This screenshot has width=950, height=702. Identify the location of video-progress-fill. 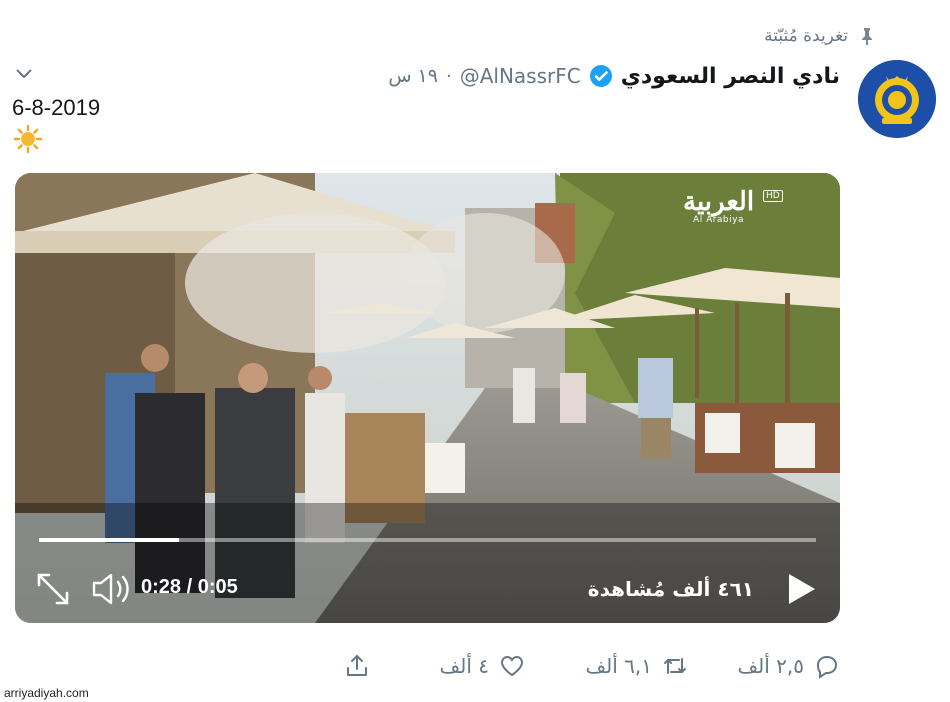
(109, 540).